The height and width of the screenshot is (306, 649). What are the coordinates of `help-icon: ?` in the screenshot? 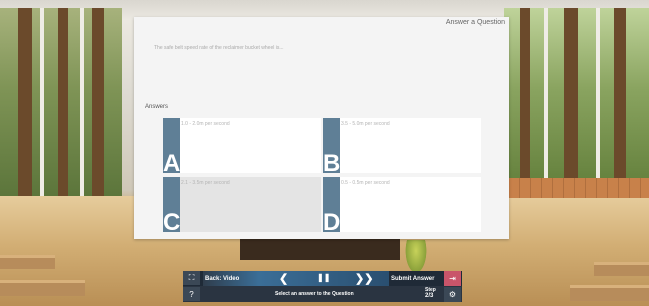 It's located at (191, 294).